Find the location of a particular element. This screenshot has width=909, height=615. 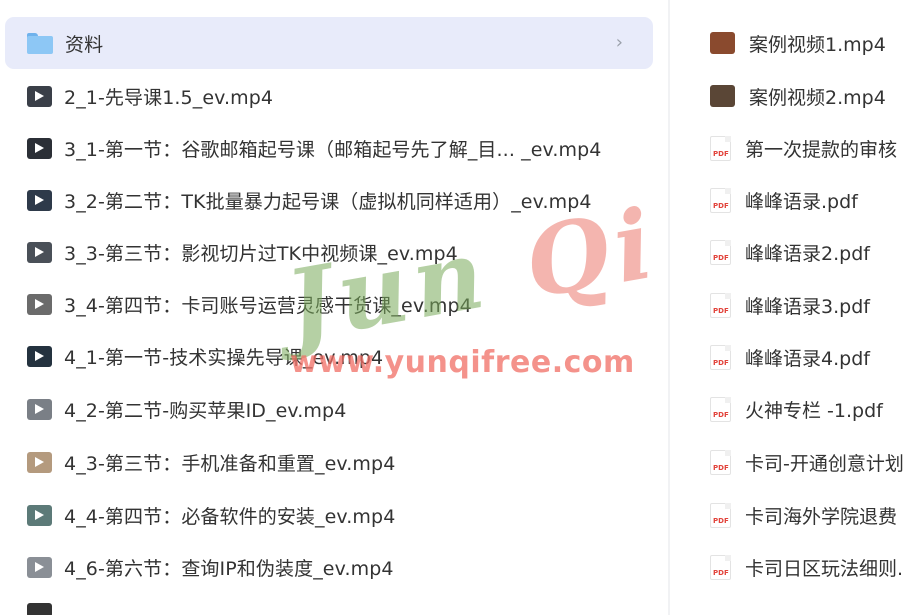

file-name: 3_1-第一节：谷歌邮箱起号课（邮箱起号先了解_目... _ev.mp4 is located at coordinates (333, 149).